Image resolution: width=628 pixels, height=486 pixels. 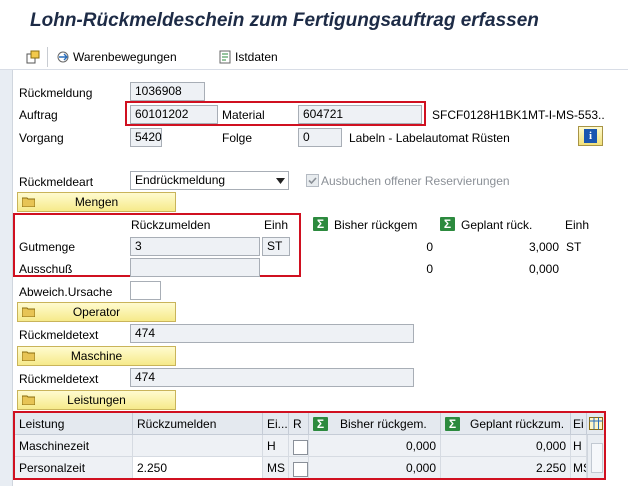 What do you see at coordinates (63, 57) in the screenshot?
I see `goods-movement-icon` at bounding box center [63, 57].